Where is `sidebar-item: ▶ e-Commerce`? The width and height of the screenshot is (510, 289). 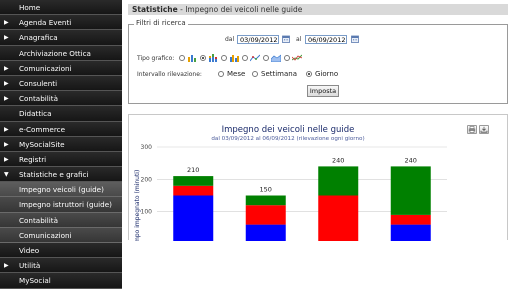
sidebar-item: ▶ e-Commerce is located at coordinates (61, 129).